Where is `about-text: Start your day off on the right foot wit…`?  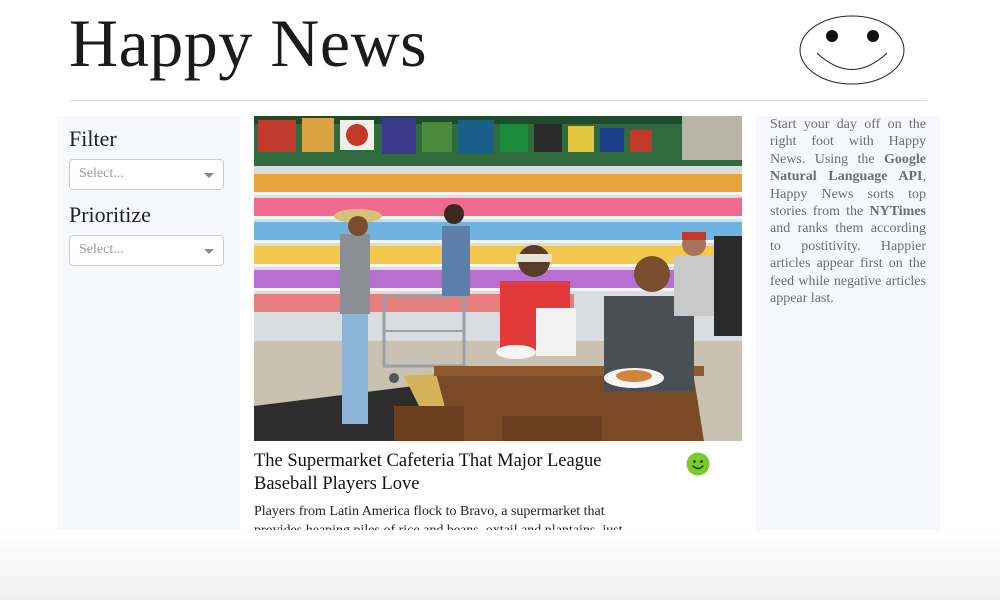
about-text: Start your day off on the right foot wit… is located at coordinates (848, 211).